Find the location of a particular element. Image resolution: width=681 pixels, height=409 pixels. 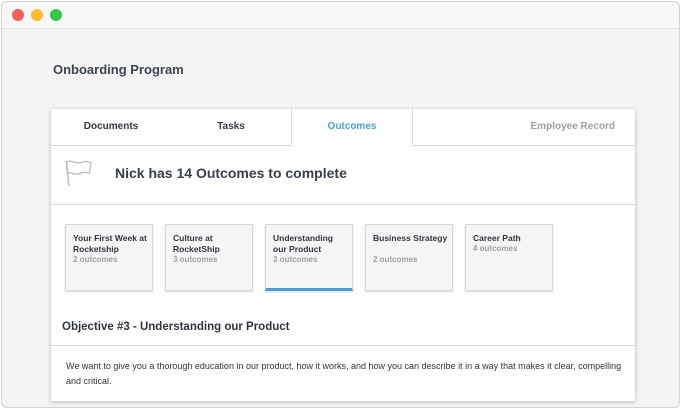

tab-bar: Documents Tasks Outcomes Employee Record is located at coordinates (343, 127).